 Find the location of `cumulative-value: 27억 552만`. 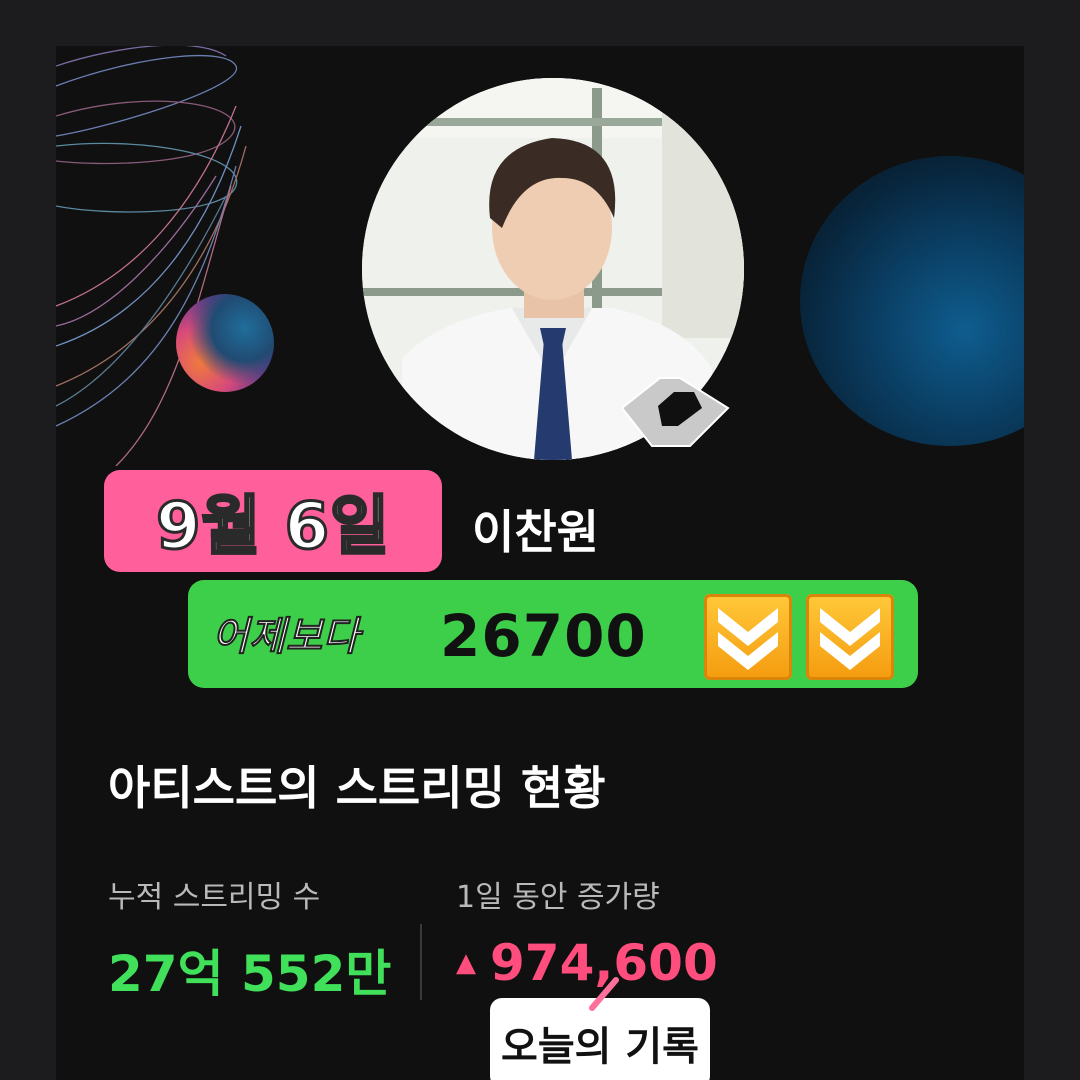

cumulative-value: 27억 552만 is located at coordinates (250, 974).